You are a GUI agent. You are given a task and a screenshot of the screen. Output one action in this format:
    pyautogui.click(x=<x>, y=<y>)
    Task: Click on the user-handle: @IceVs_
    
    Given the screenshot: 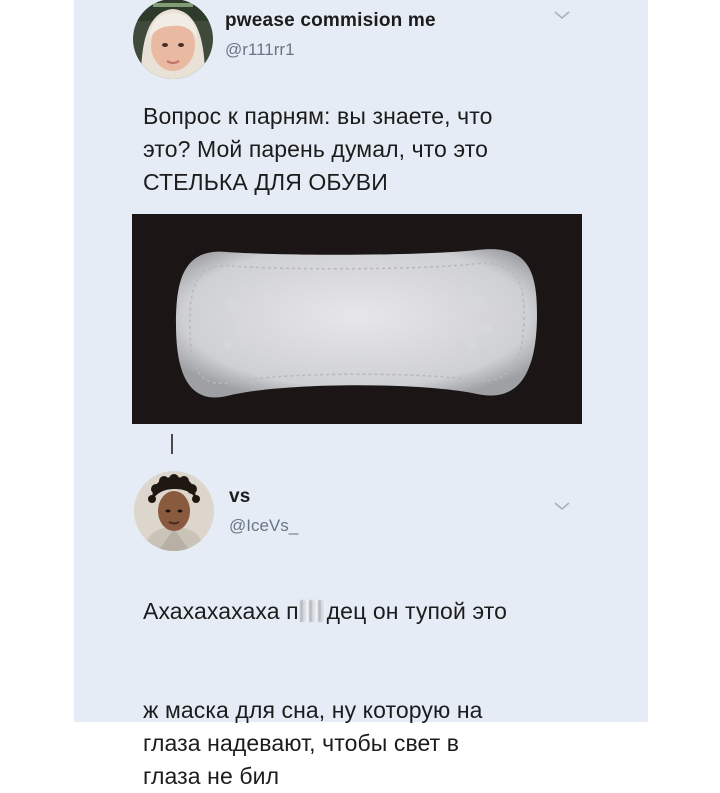 What is the action you would take?
    pyautogui.click(x=263, y=526)
    